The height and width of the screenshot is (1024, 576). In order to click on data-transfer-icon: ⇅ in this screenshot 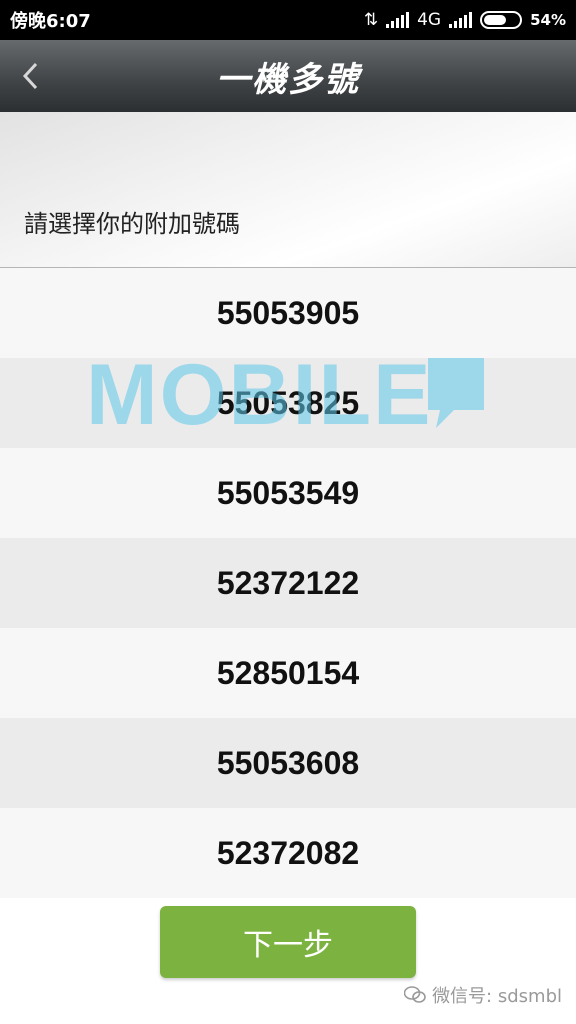, I will do `click(371, 20)`.